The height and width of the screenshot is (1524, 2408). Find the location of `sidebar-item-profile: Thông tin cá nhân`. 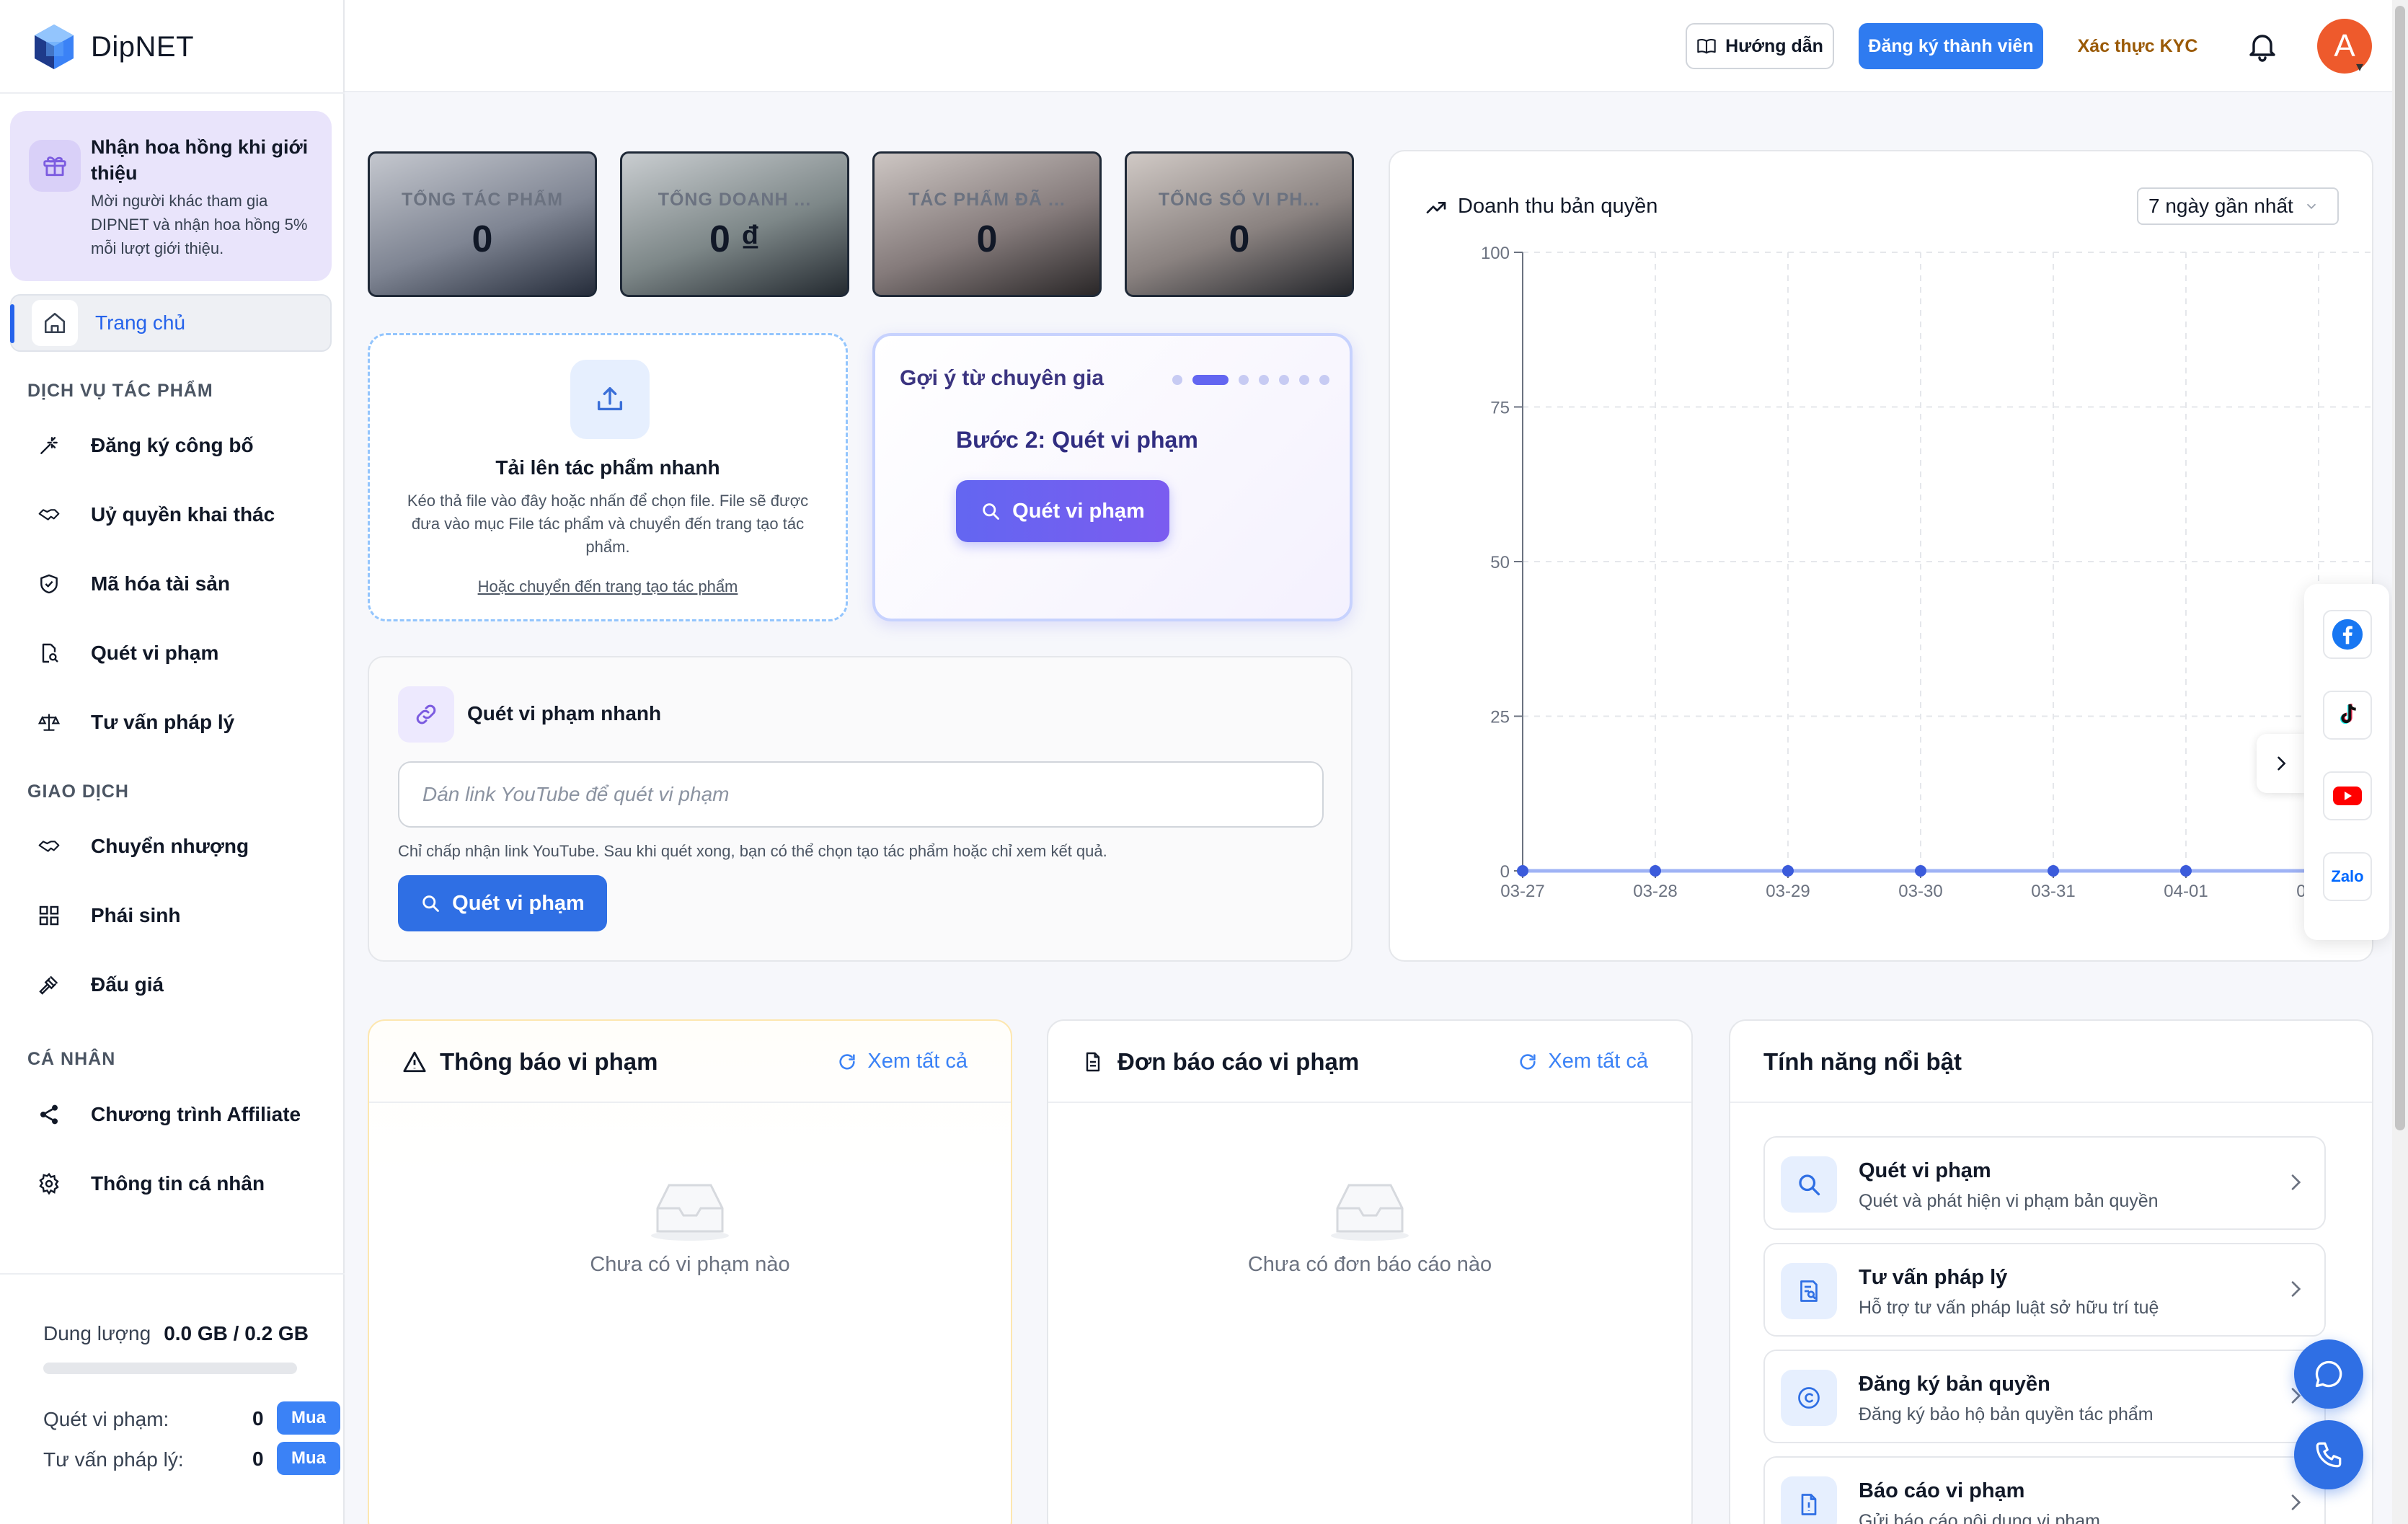

sidebar-item-profile: Thông tin cá nhân is located at coordinates (171, 1184).